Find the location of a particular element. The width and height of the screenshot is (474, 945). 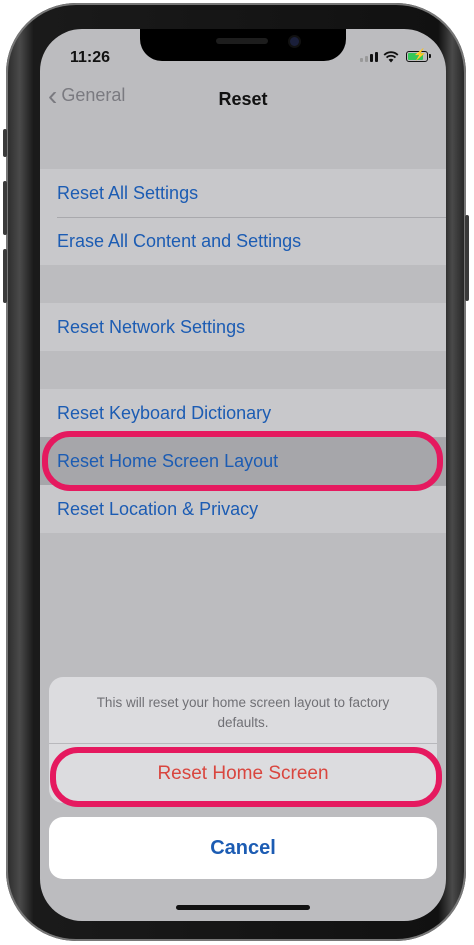

reset-all-settings-row: Reset All Settings is located at coordinates (243, 193).